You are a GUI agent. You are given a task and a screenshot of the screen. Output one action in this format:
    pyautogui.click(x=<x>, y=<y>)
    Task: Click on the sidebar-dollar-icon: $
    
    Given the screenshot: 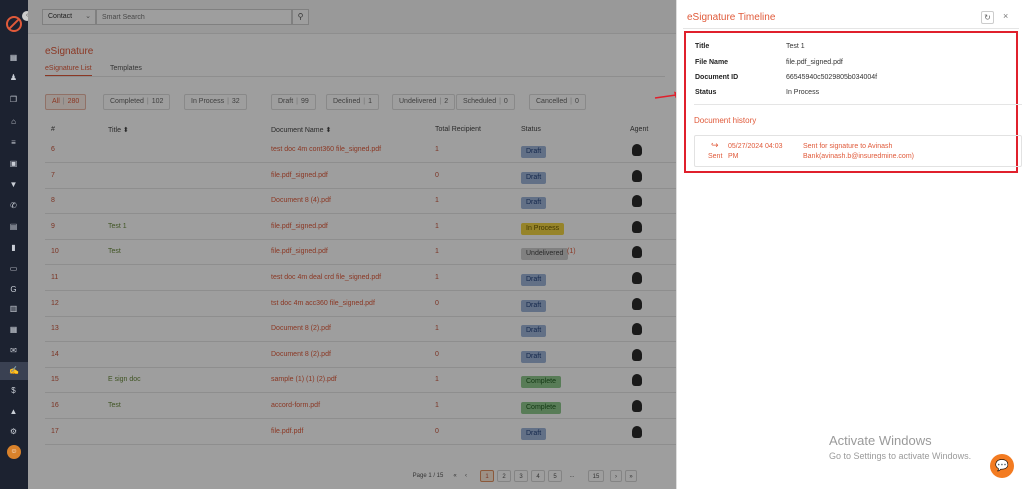 What is the action you would take?
    pyautogui.click(x=13, y=390)
    